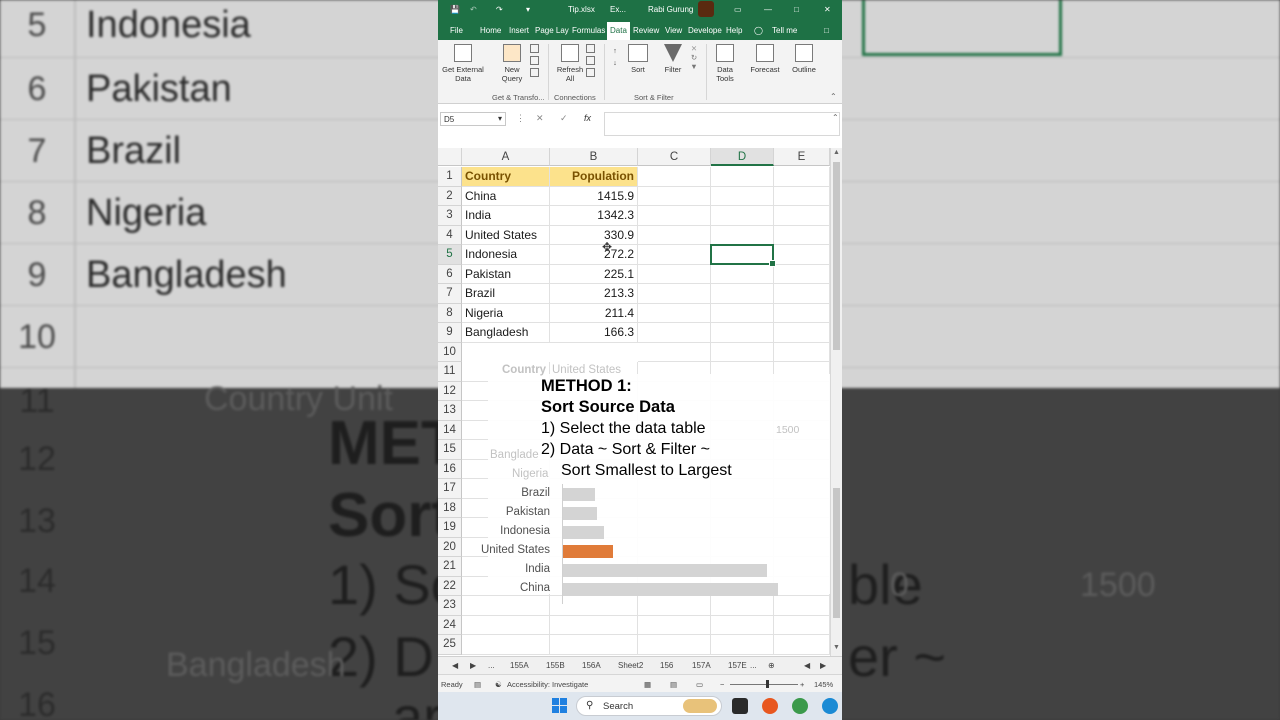 Image resolution: width=1280 pixels, height=720 pixels. I want to click on menu-developer: Develope, so click(705, 30).